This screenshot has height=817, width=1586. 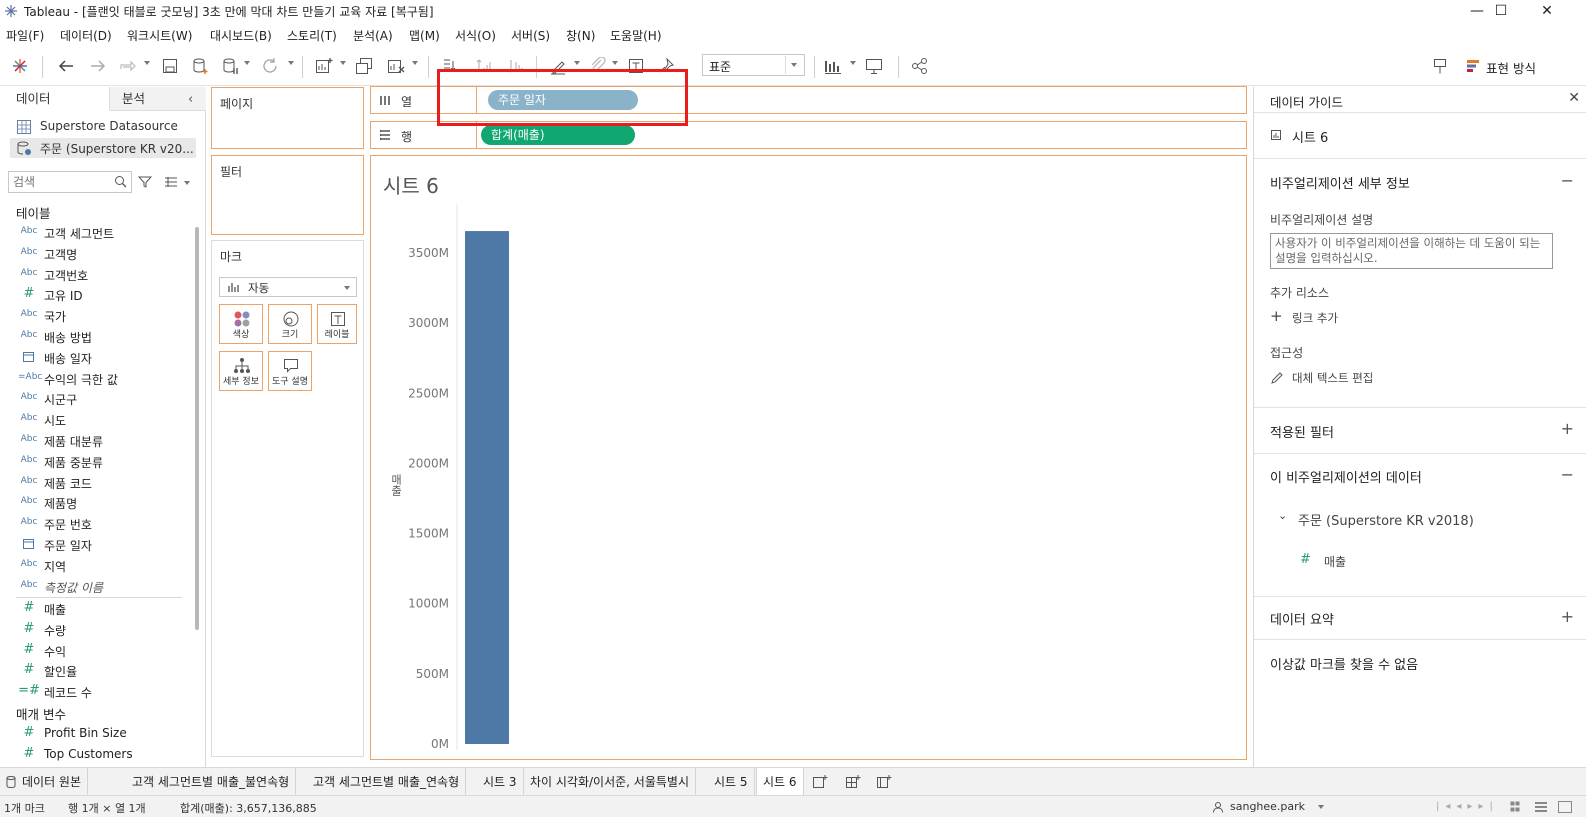 I want to click on menu-worksheet: 워크시트(W), so click(x=159, y=35).